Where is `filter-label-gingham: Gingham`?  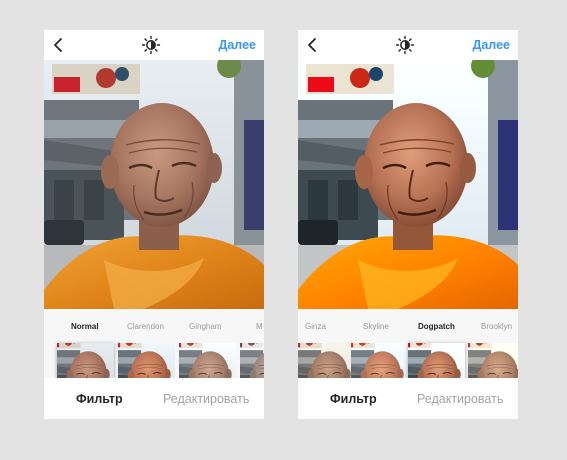
filter-label-gingham: Gingham is located at coordinates (205, 326).